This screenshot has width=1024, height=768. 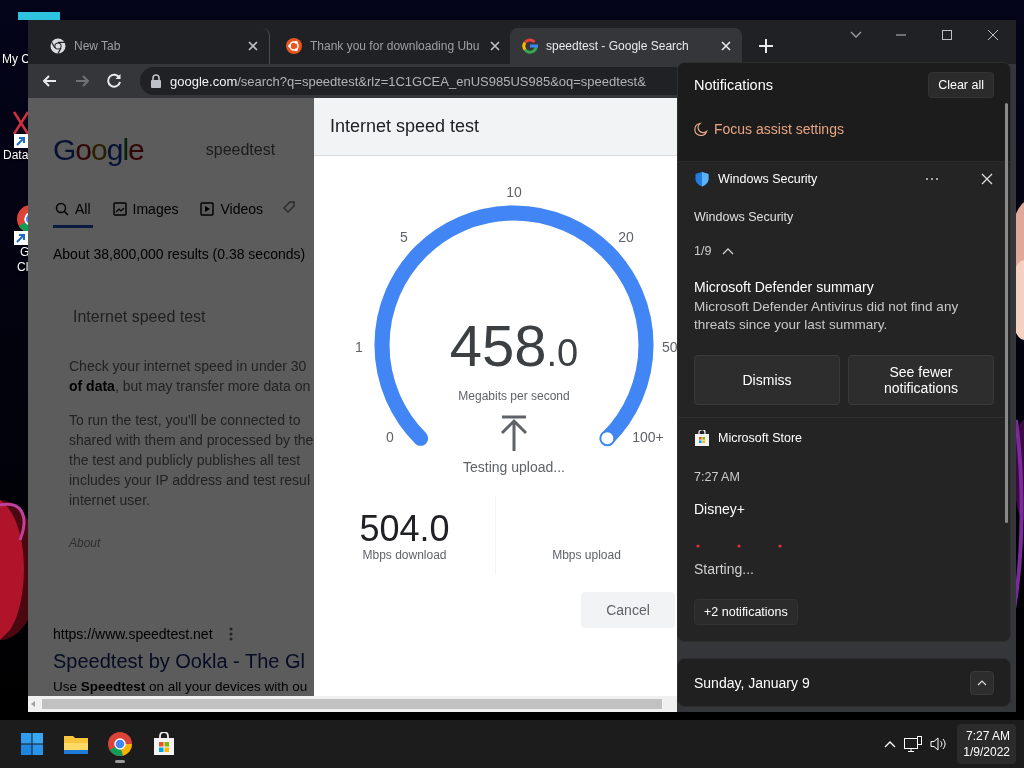 I want to click on calendar-date: Sunday, January 9, so click(x=752, y=682).